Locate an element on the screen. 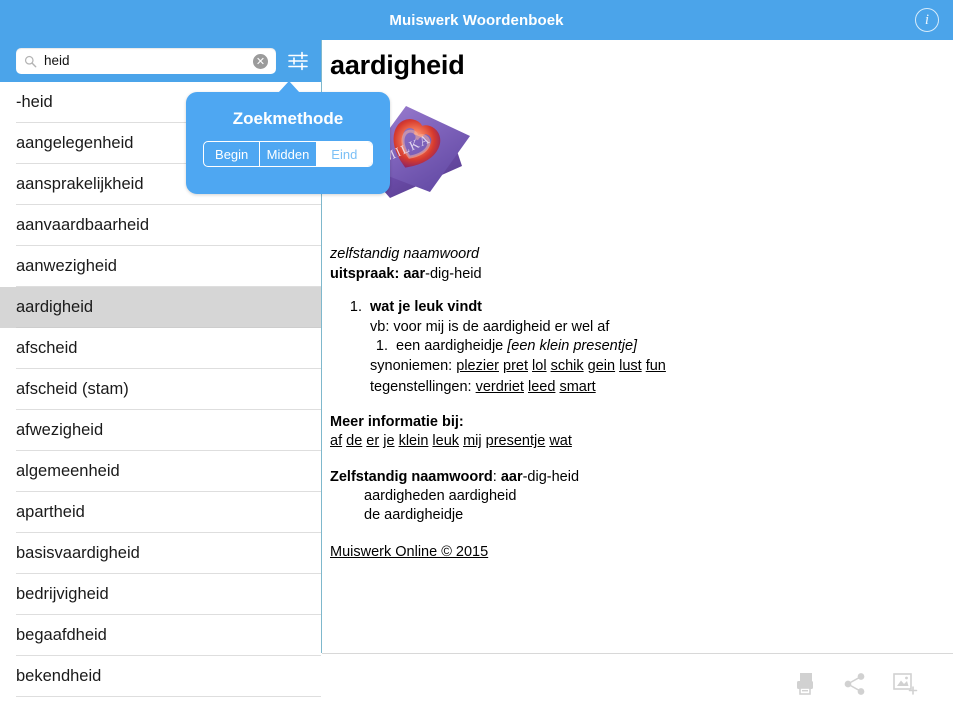 This screenshot has width=953, height=714. word-list-item: afscheid (stam) is located at coordinates (160, 389).